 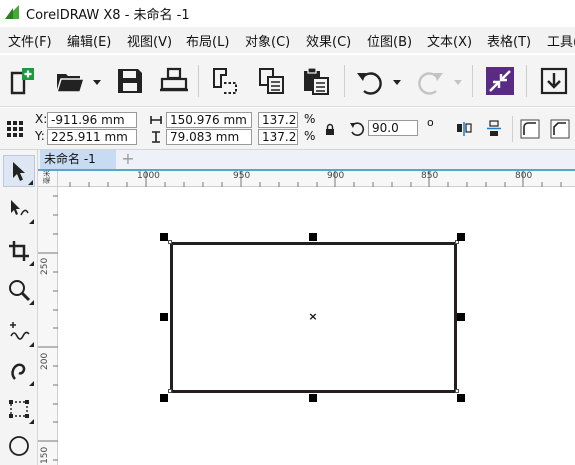 I want to click on horizontal-ruler: 1000 950 900 850 800, so click(x=316, y=179).